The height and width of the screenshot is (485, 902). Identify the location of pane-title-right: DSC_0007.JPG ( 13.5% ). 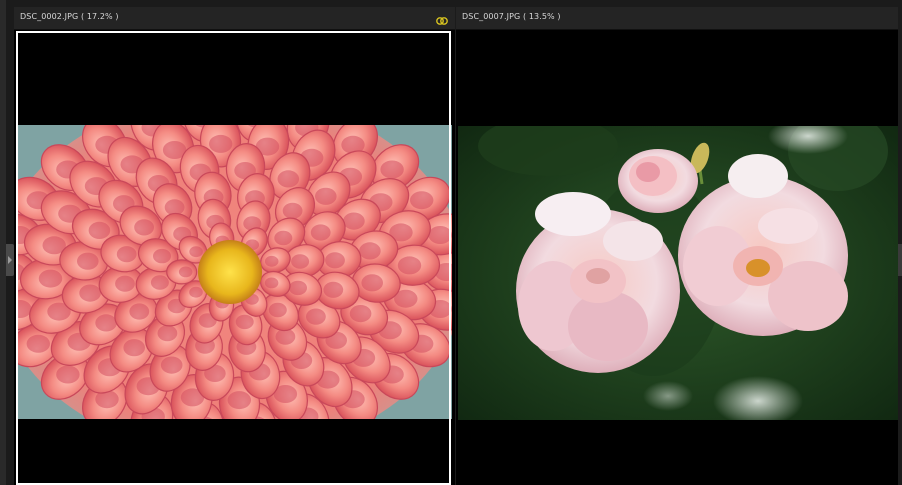
(511, 16).